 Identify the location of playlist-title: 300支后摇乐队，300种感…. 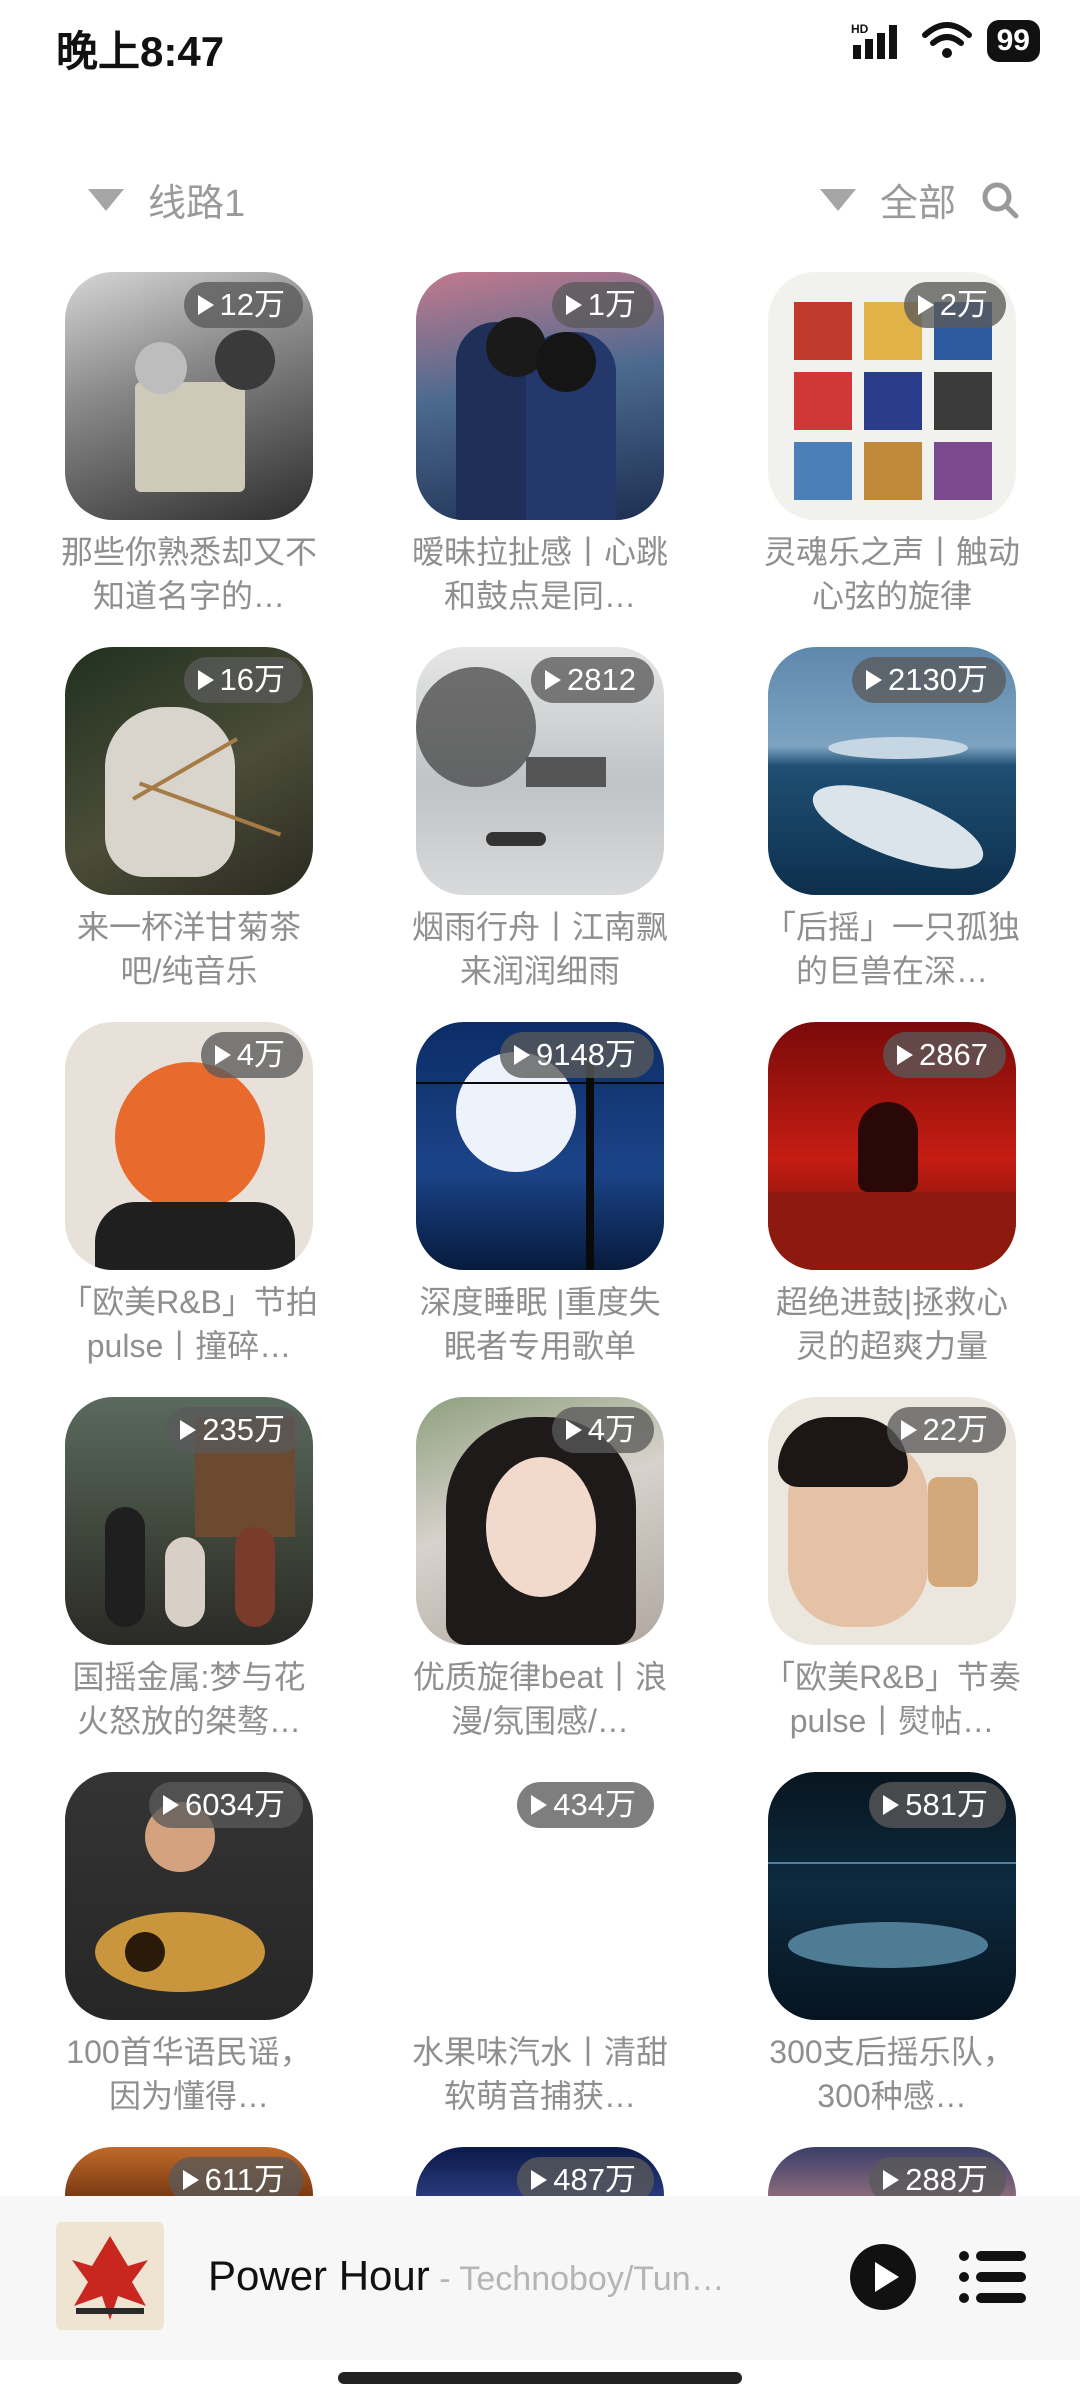
(892, 2074).